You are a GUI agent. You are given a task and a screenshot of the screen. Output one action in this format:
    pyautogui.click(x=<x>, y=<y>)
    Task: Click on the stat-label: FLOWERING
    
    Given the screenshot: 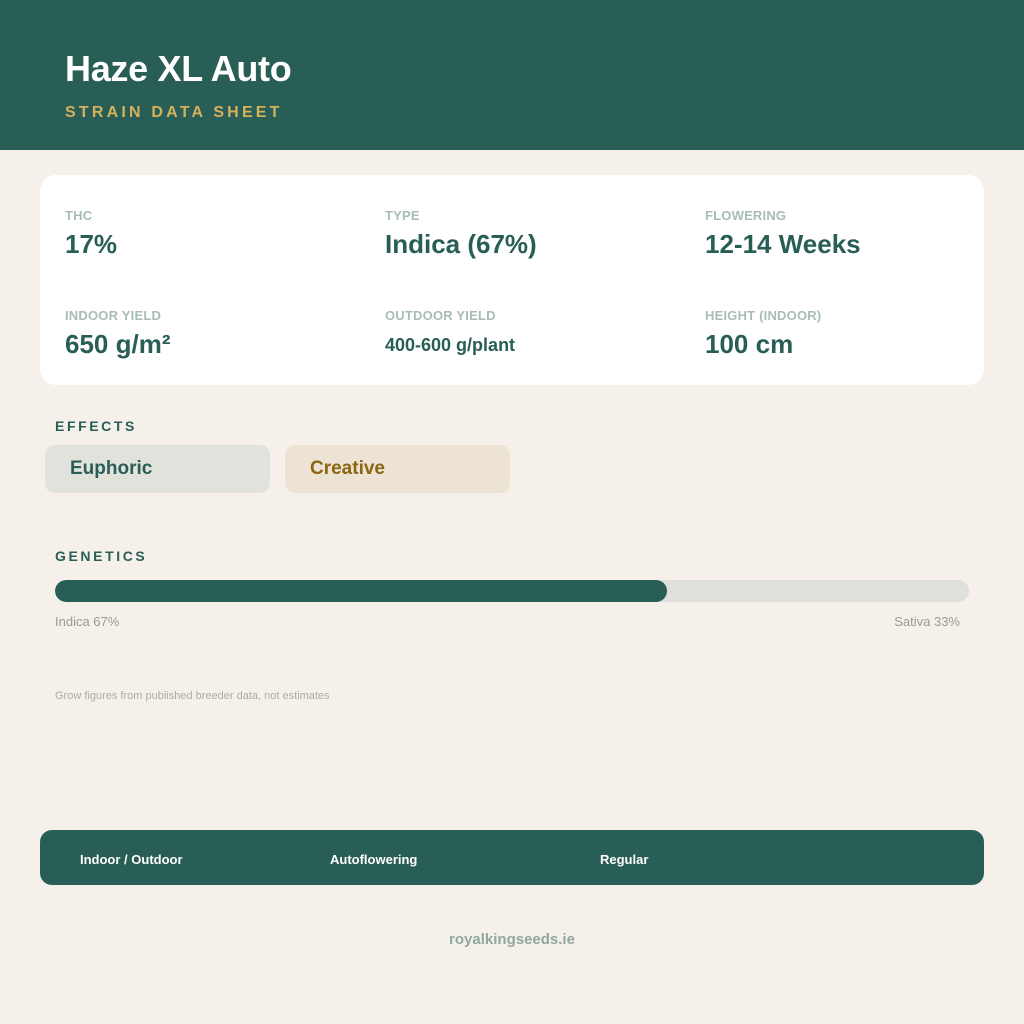 What is the action you would take?
    pyautogui.click(x=746, y=215)
    